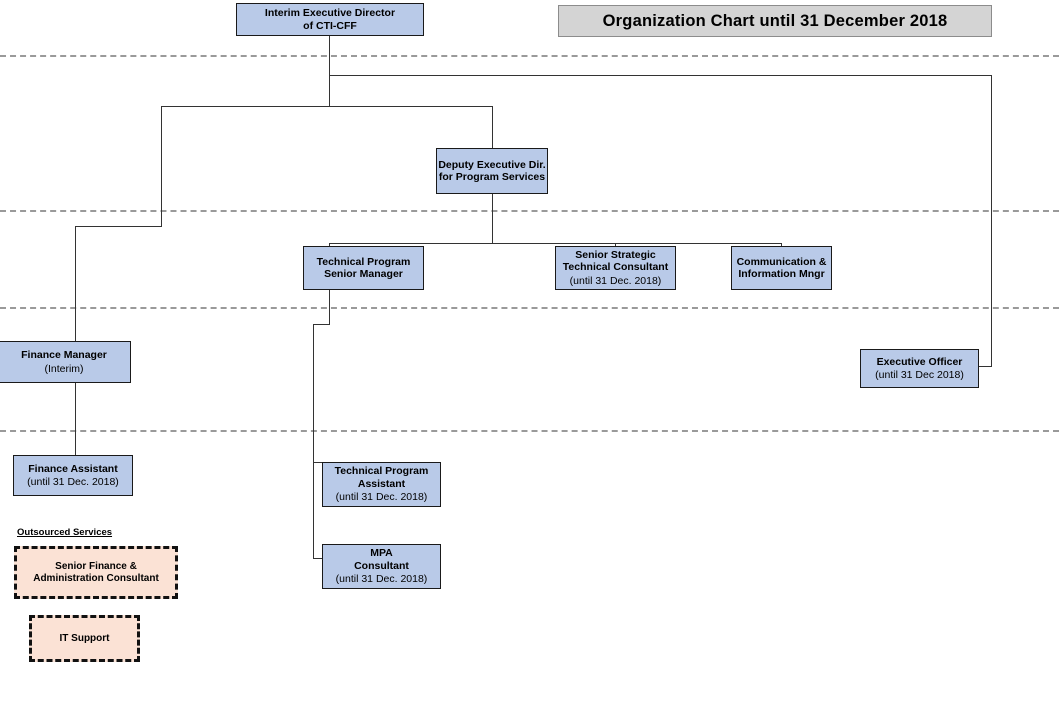 This screenshot has height=720, width=1059. I want to click on node-finance-manager: Finance Manager (Interim), so click(65, 362).